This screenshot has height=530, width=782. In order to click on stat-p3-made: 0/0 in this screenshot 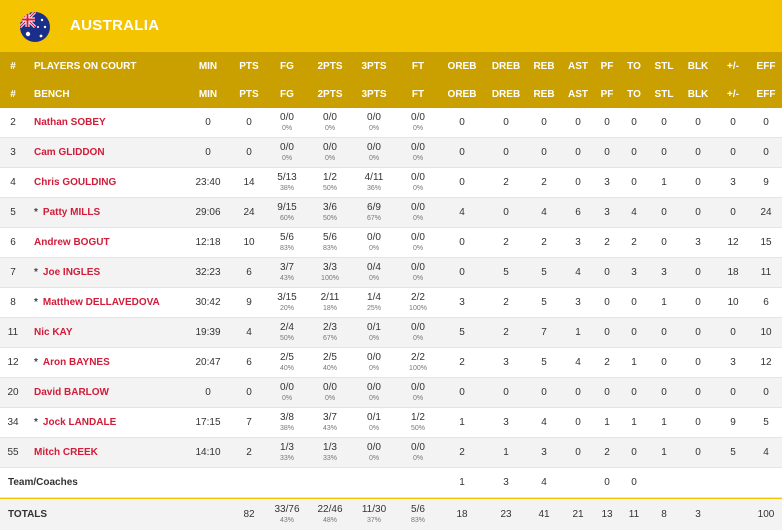, I will do `click(374, 237)`.